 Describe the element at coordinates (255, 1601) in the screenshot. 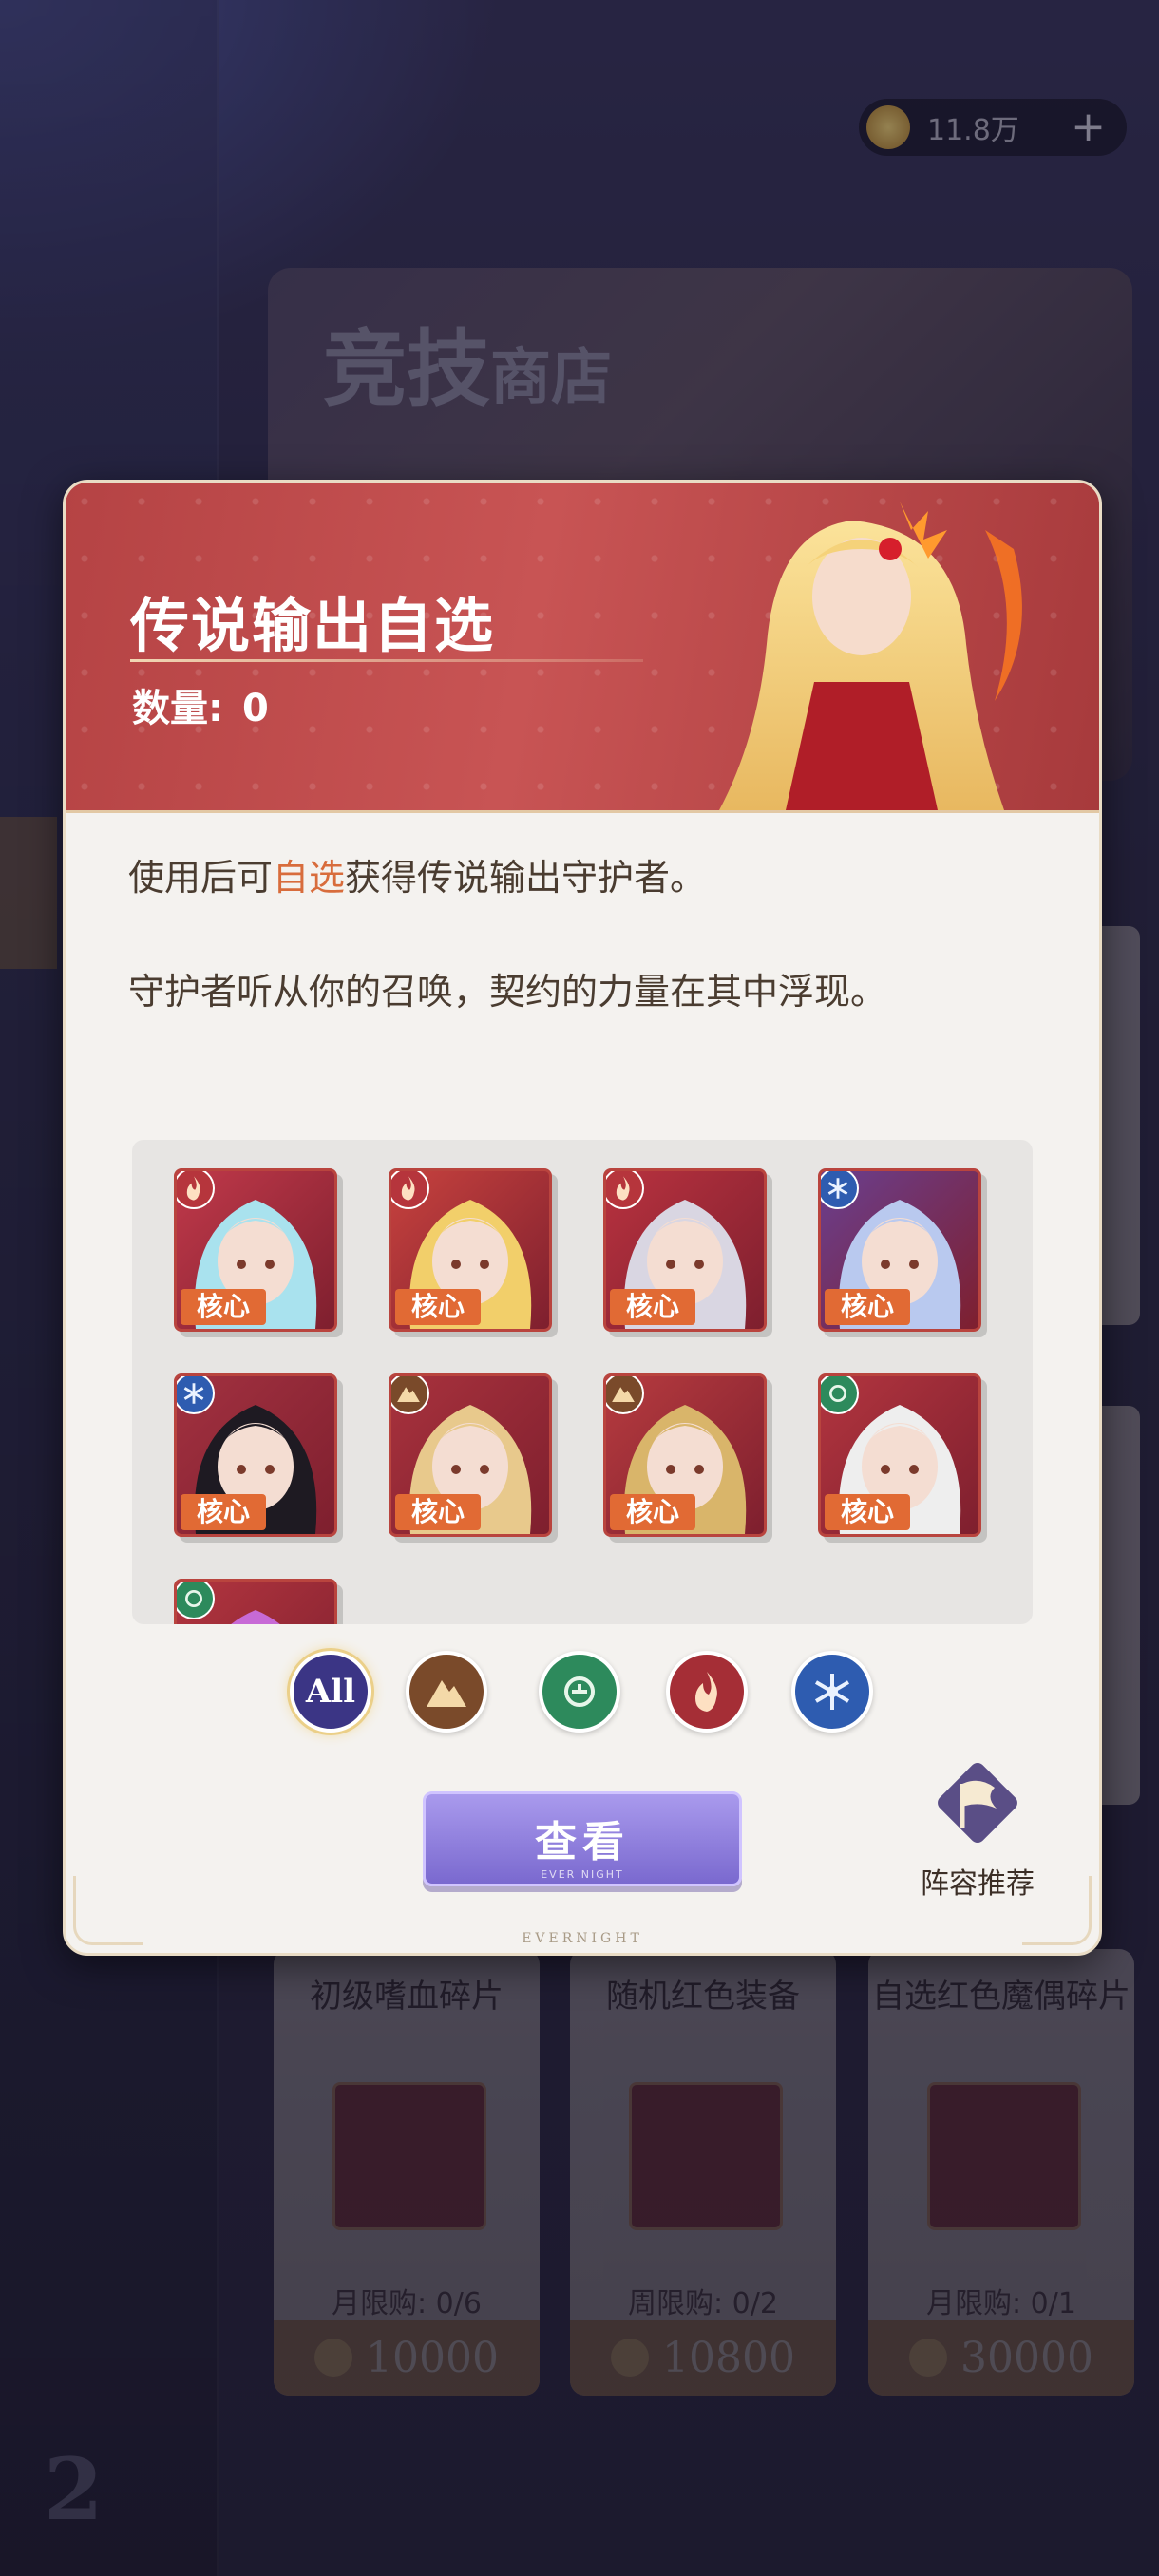

I see `hero-card` at that location.